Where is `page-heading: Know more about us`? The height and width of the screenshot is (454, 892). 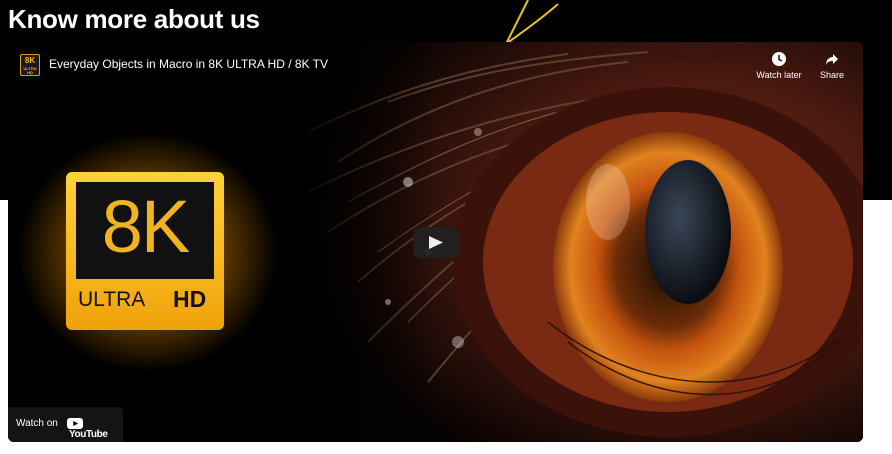 page-heading: Know more about us is located at coordinates (134, 19).